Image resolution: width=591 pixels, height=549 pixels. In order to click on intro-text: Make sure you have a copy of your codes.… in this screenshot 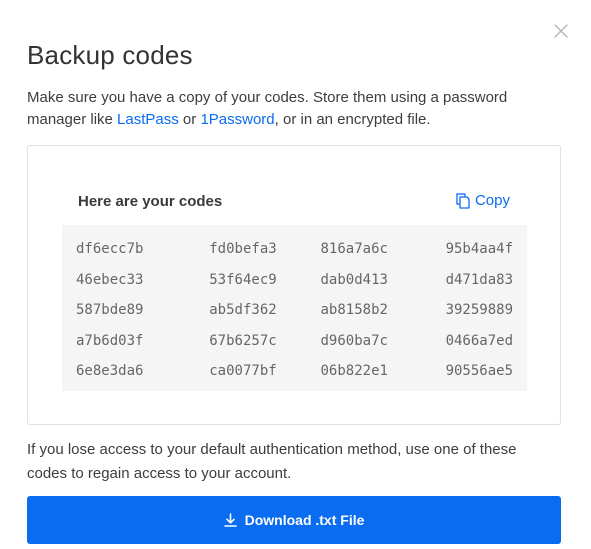, I will do `click(292, 109)`.